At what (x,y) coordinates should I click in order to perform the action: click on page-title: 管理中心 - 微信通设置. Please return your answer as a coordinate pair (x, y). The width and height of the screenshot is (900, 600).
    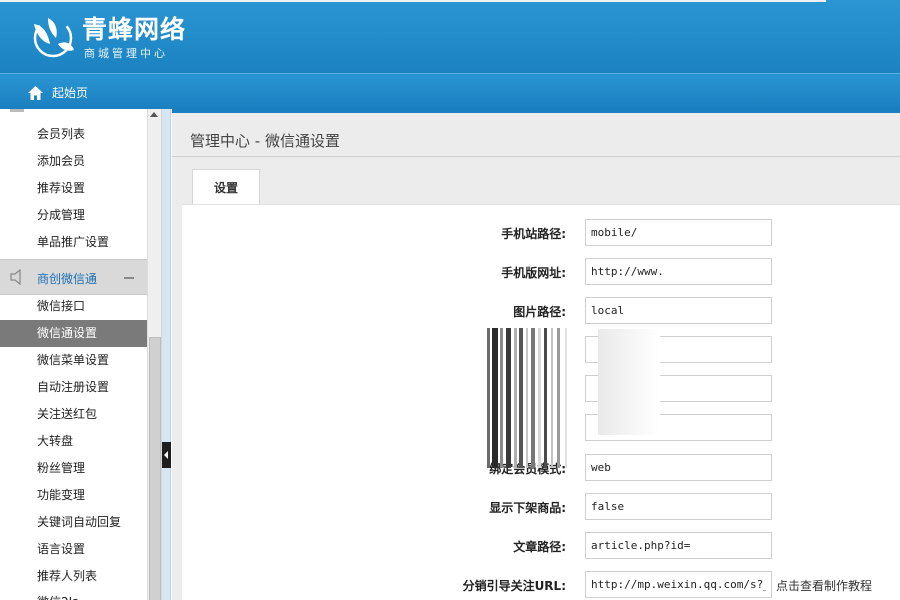
    Looking at the image, I should click on (265, 141).